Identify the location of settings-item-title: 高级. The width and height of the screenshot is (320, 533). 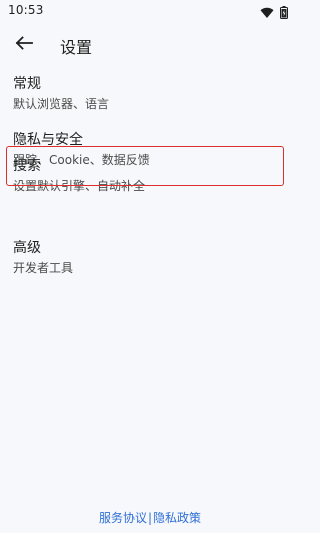
(27, 248).